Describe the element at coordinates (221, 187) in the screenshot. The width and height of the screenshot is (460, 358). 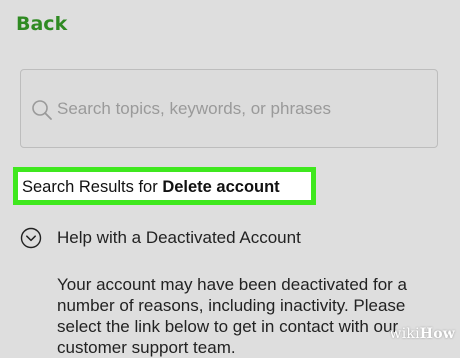
I see `search-results-query: Delete account` at that location.